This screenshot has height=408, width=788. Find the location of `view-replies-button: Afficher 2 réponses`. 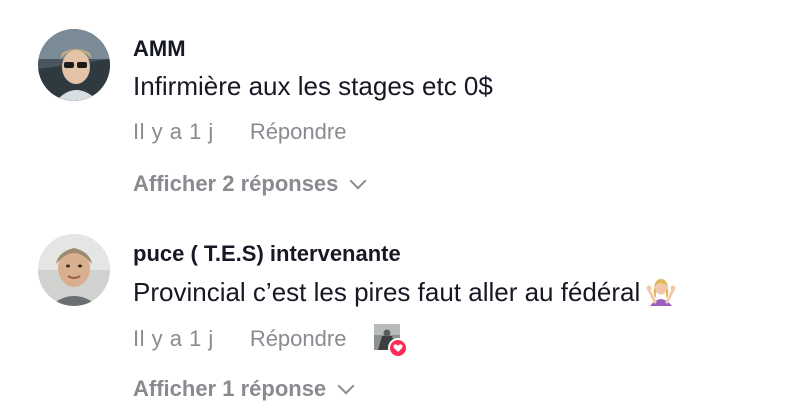

view-replies-button: Afficher 2 réponses is located at coordinates (250, 184).